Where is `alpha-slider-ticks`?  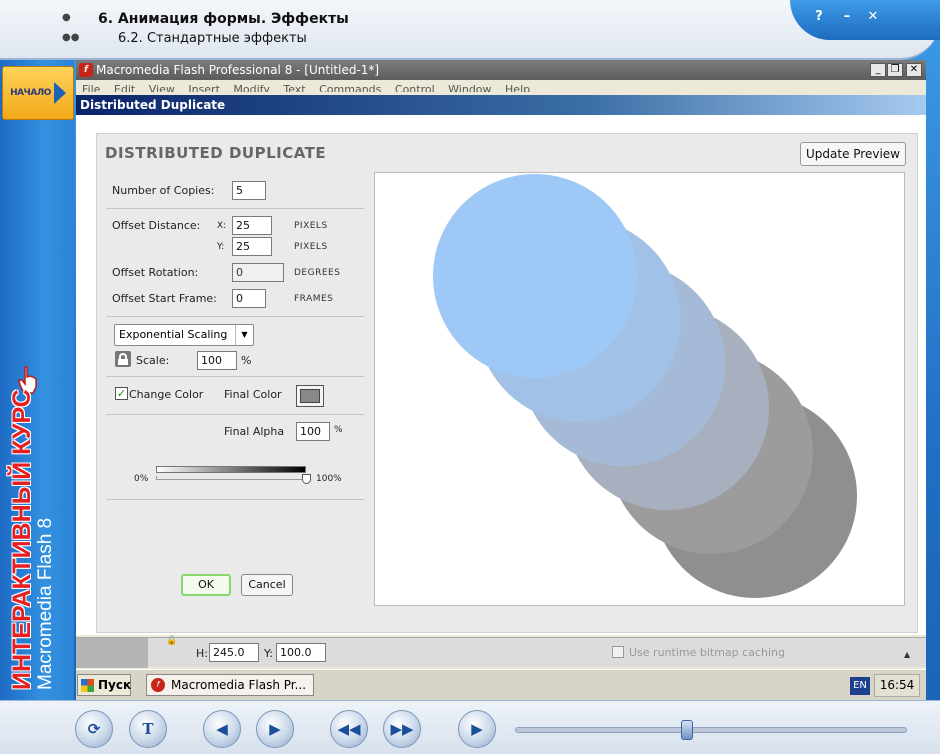
alpha-slider-ticks is located at coordinates (231, 478).